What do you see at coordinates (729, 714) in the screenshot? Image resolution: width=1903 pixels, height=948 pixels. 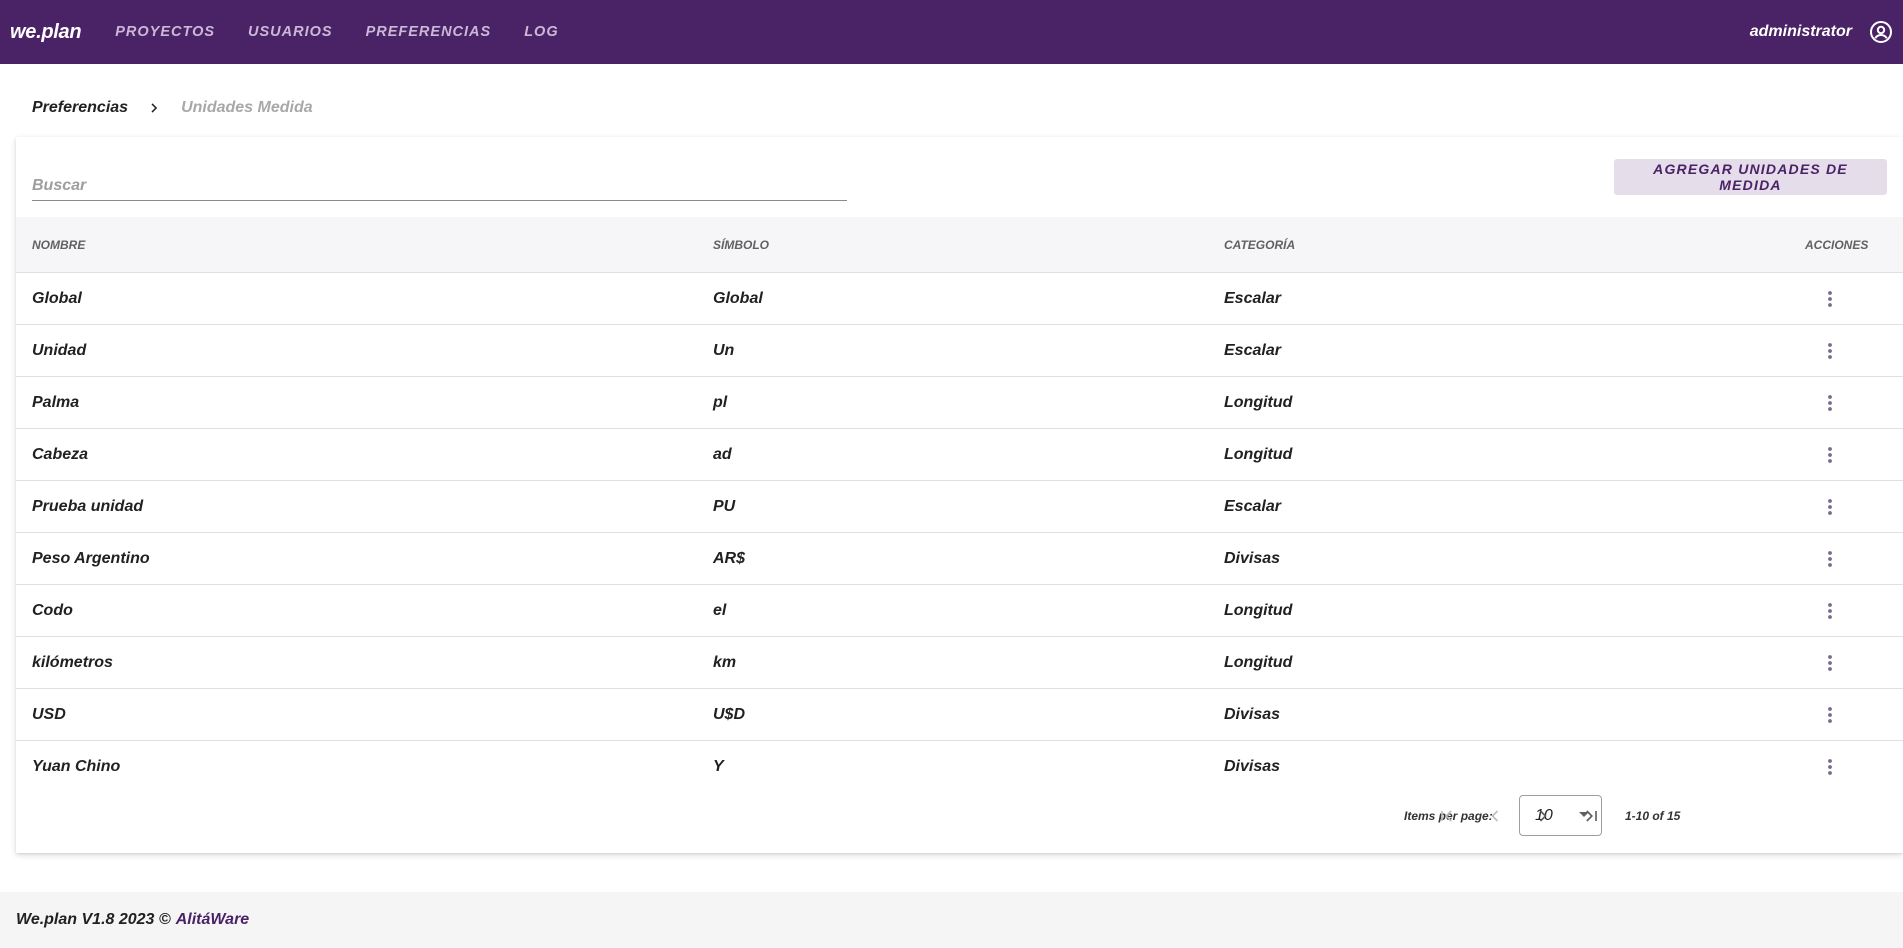 I see `cell-symbol: U$D` at bounding box center [729, 714].